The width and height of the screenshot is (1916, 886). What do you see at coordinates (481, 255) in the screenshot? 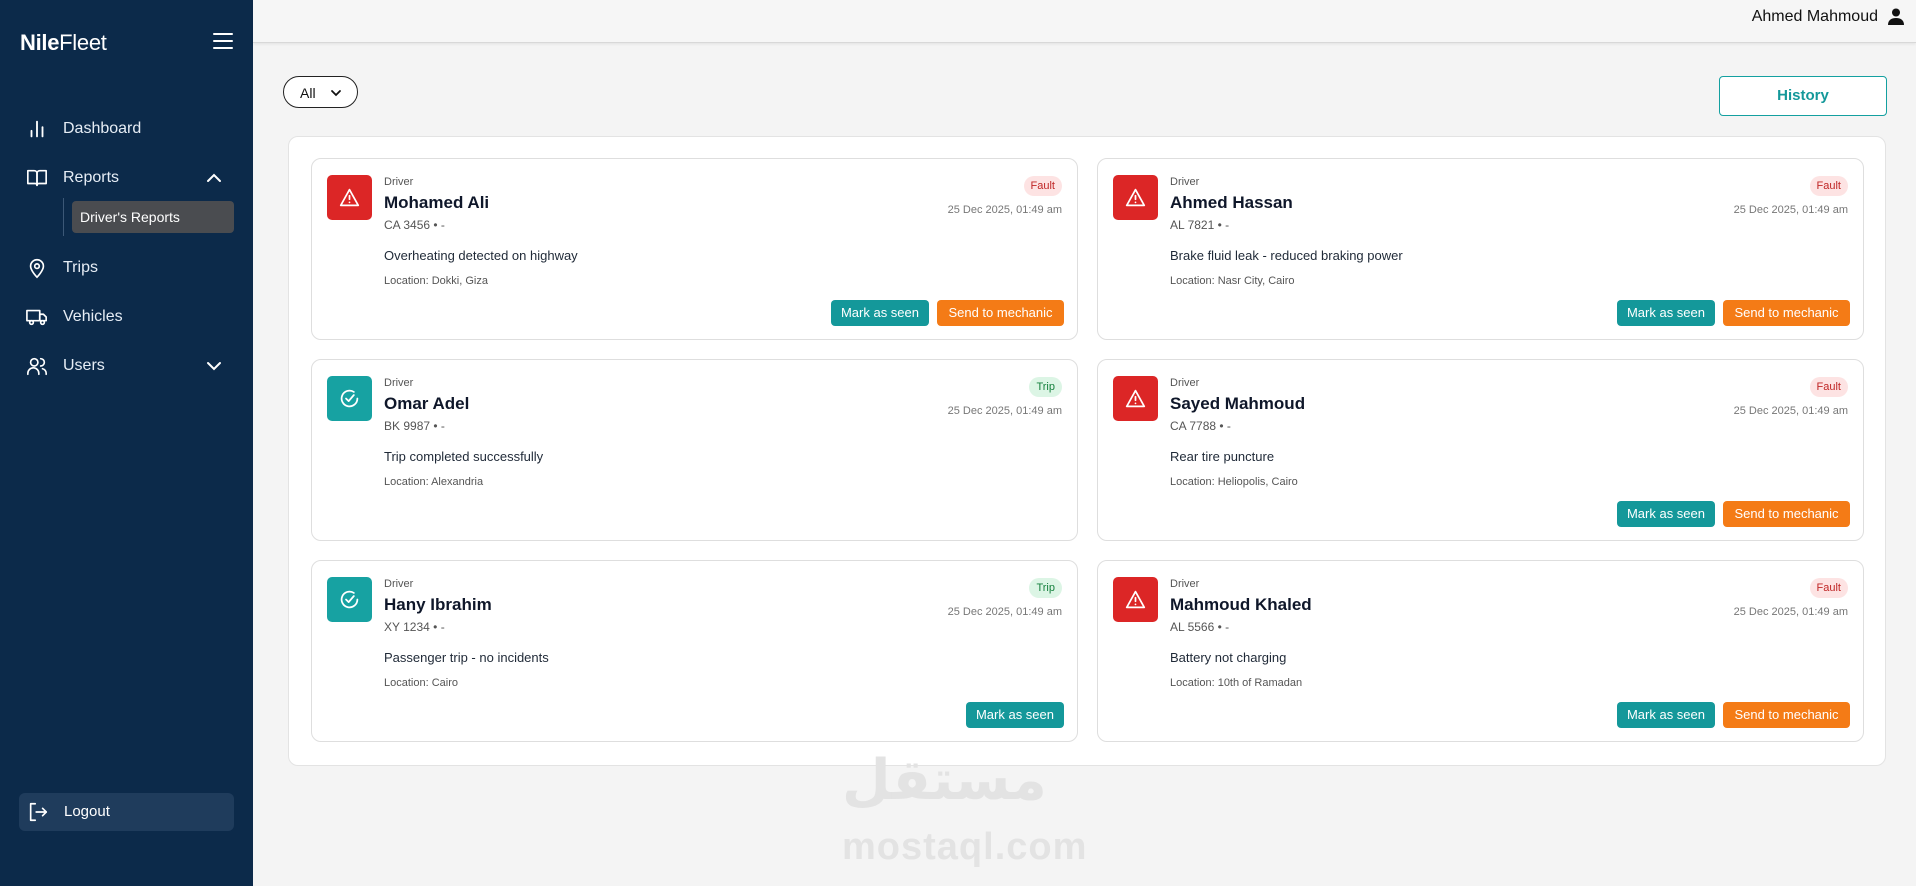
I see `report-description: Overheating detected on highway` at bounding box center [481, 255].